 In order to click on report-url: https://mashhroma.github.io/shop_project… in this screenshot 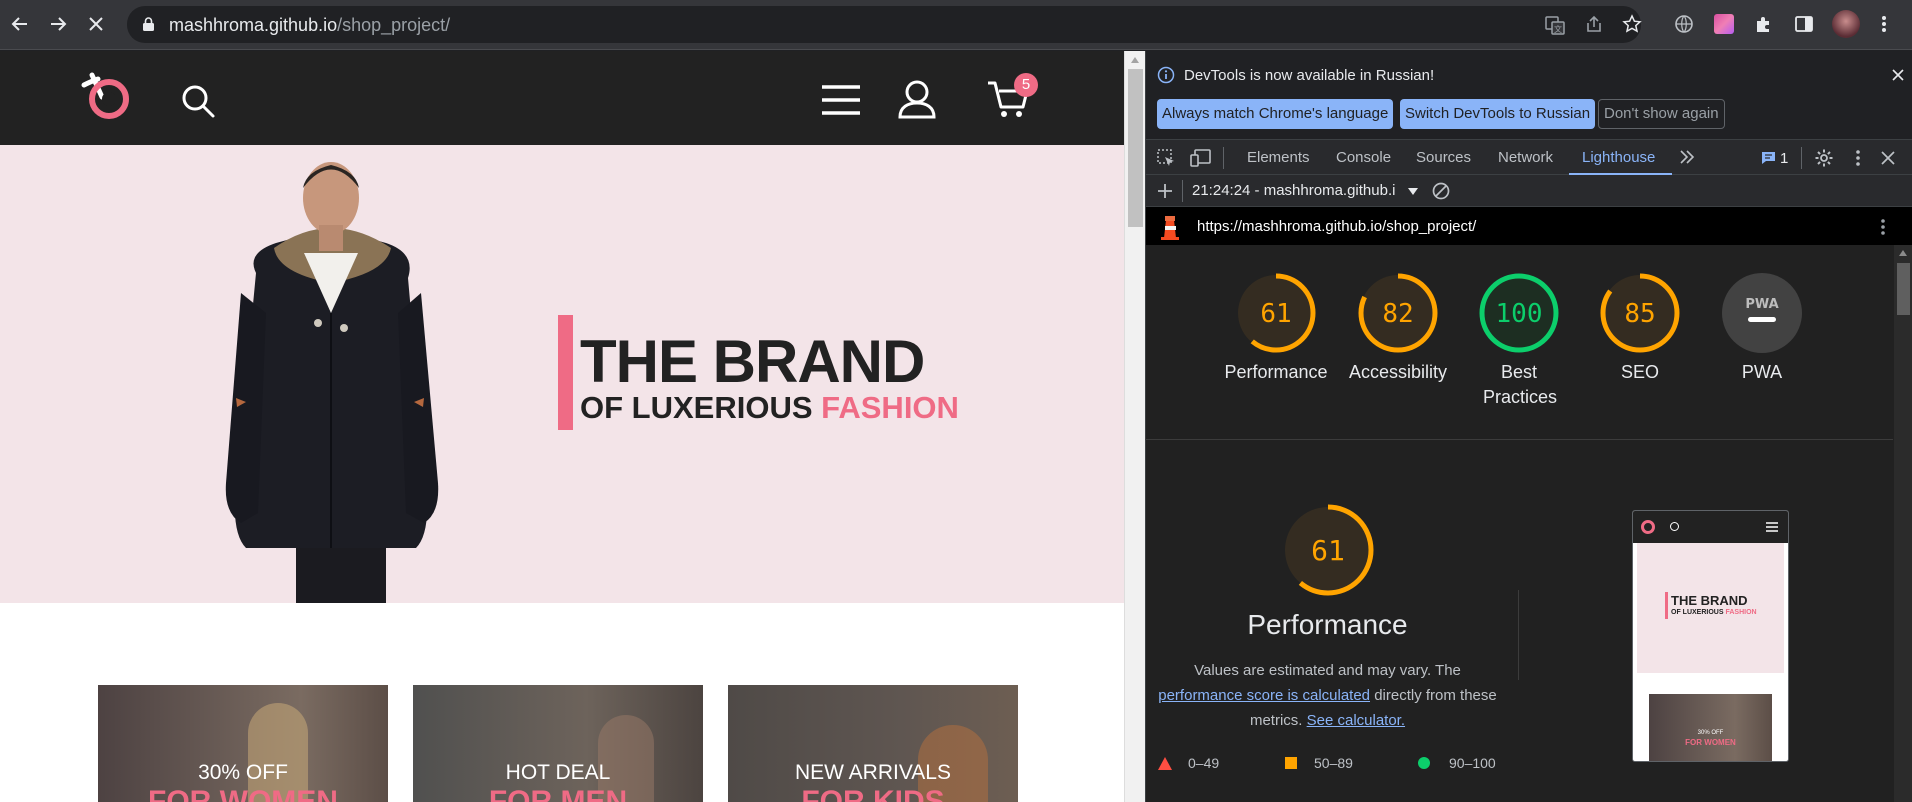, I will do `click(1336, 226)`.